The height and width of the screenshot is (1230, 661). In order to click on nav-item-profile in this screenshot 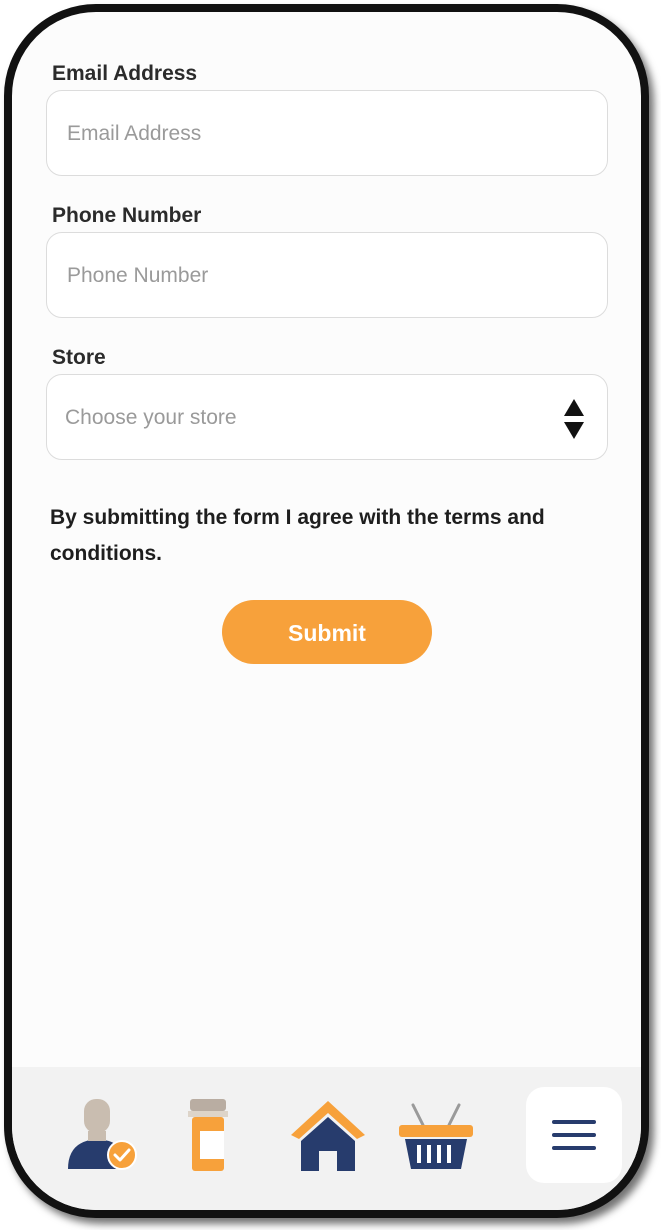, I will do `click(100, 1135)`.